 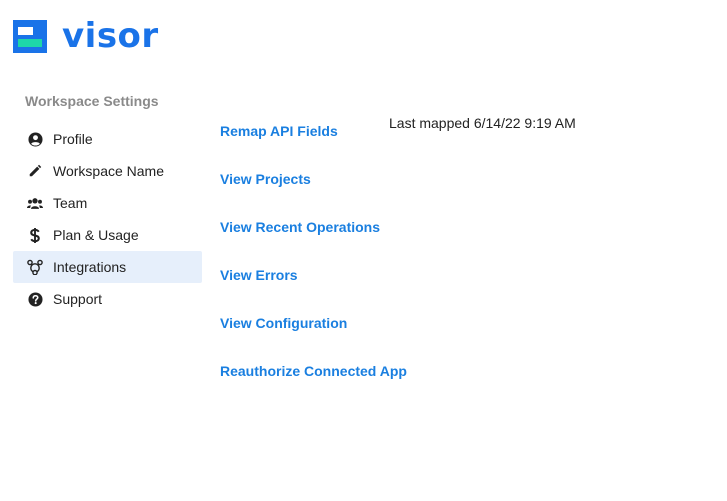 What do you see at coordinates (35, 235) in the screenshot?
I see `dollar-icon` at bounding box center [35, 235].